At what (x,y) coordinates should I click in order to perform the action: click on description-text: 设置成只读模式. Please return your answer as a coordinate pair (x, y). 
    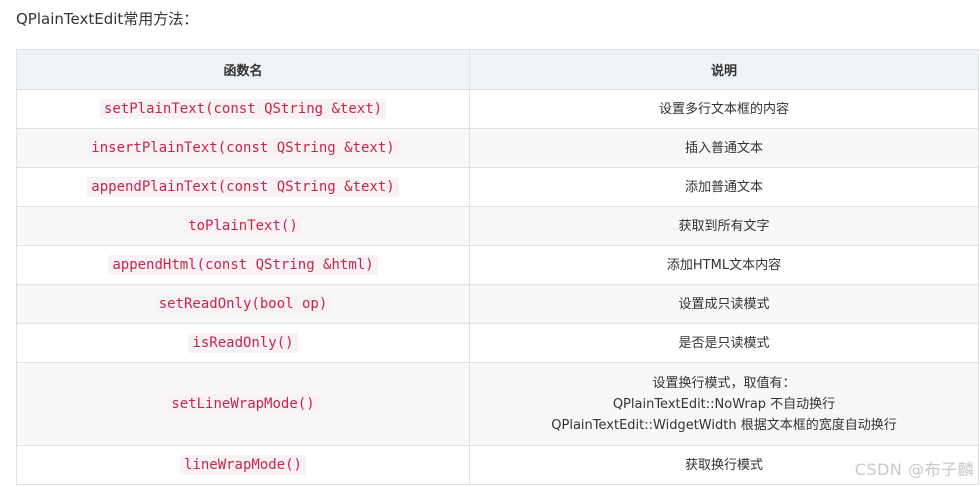
    Looking at the image, I should click on (724, 304).